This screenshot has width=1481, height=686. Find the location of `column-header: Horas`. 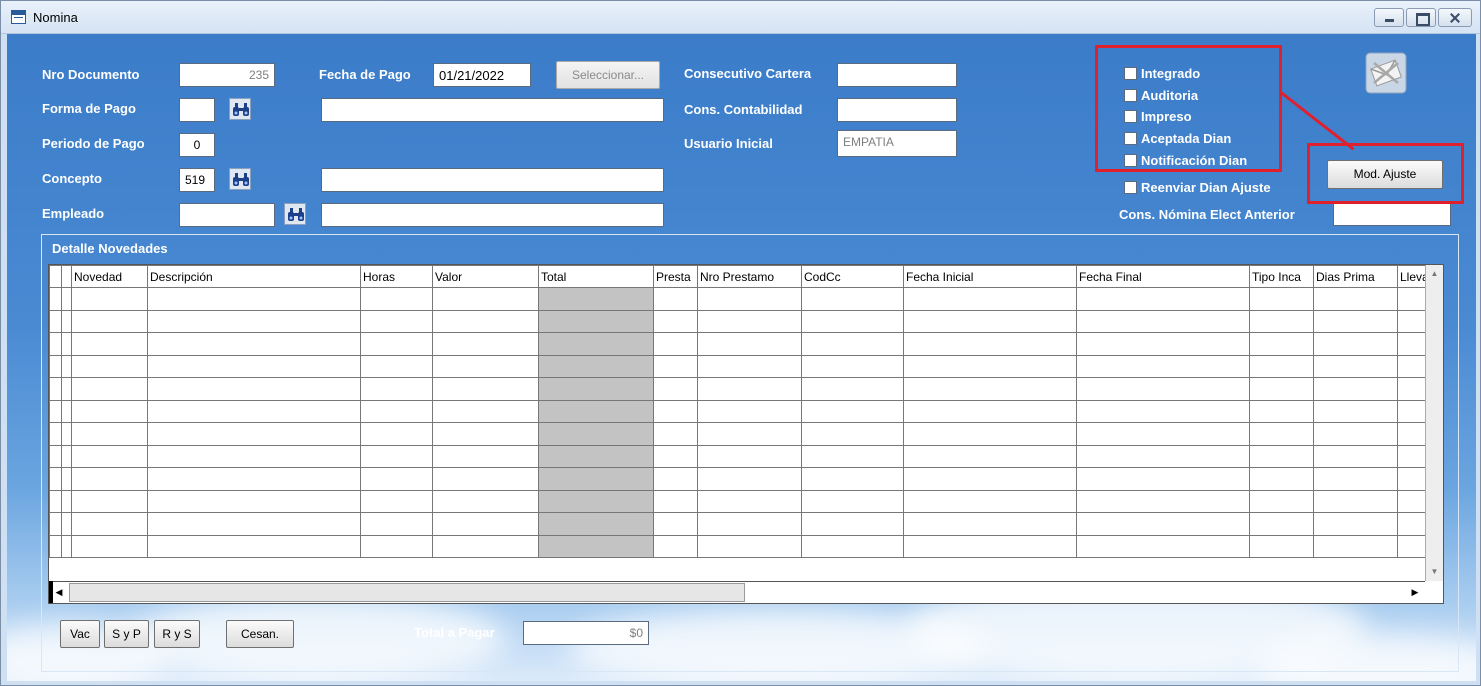

column-header: Horas is located at coordinates (396, 276).